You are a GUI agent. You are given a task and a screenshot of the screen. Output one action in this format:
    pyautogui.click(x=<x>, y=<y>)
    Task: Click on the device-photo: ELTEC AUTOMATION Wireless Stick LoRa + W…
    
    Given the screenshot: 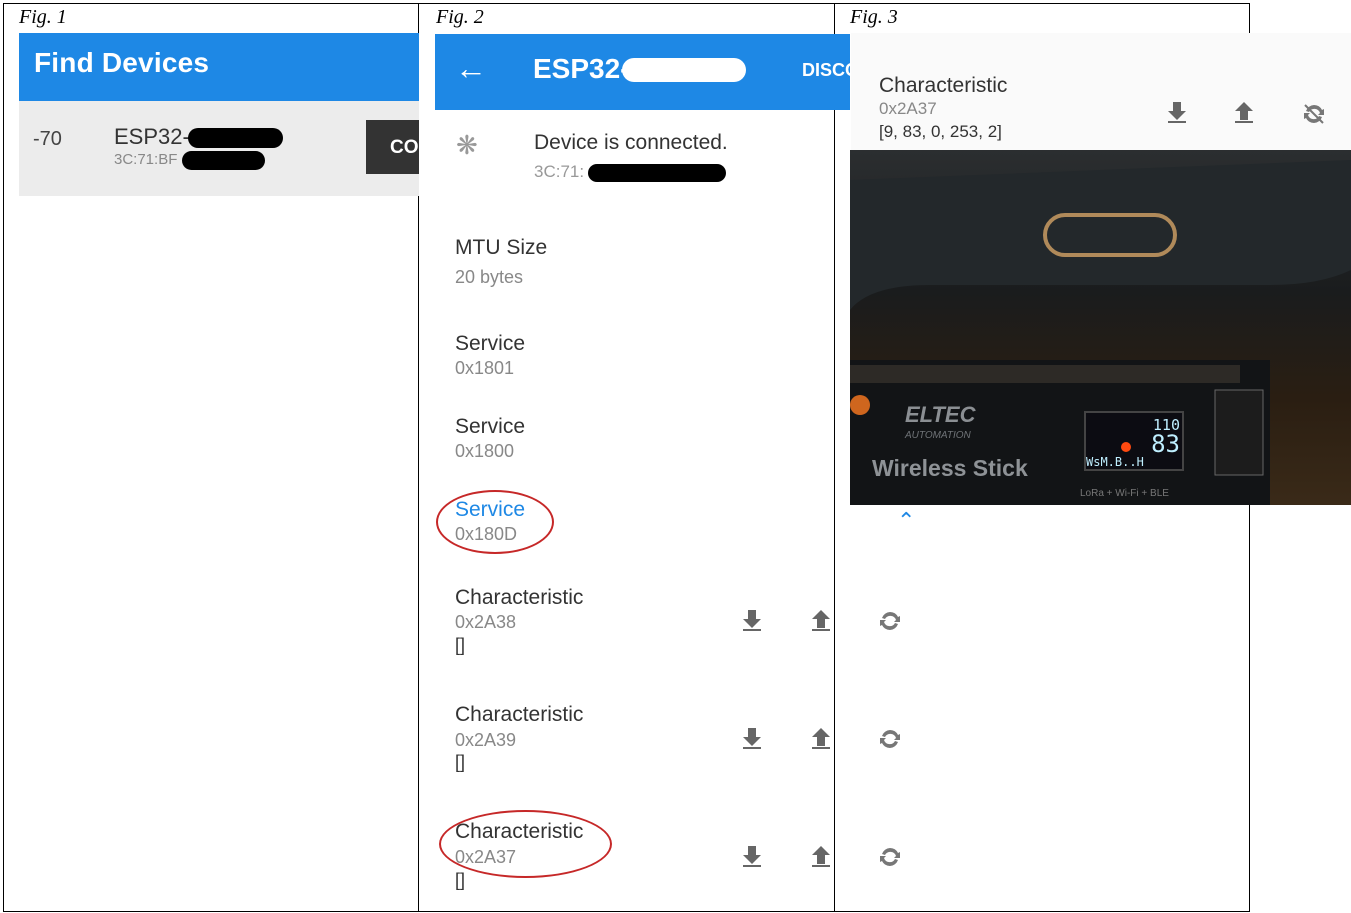 What is the action you would take?
    pyautogui.click(x=1100, y=327)
    